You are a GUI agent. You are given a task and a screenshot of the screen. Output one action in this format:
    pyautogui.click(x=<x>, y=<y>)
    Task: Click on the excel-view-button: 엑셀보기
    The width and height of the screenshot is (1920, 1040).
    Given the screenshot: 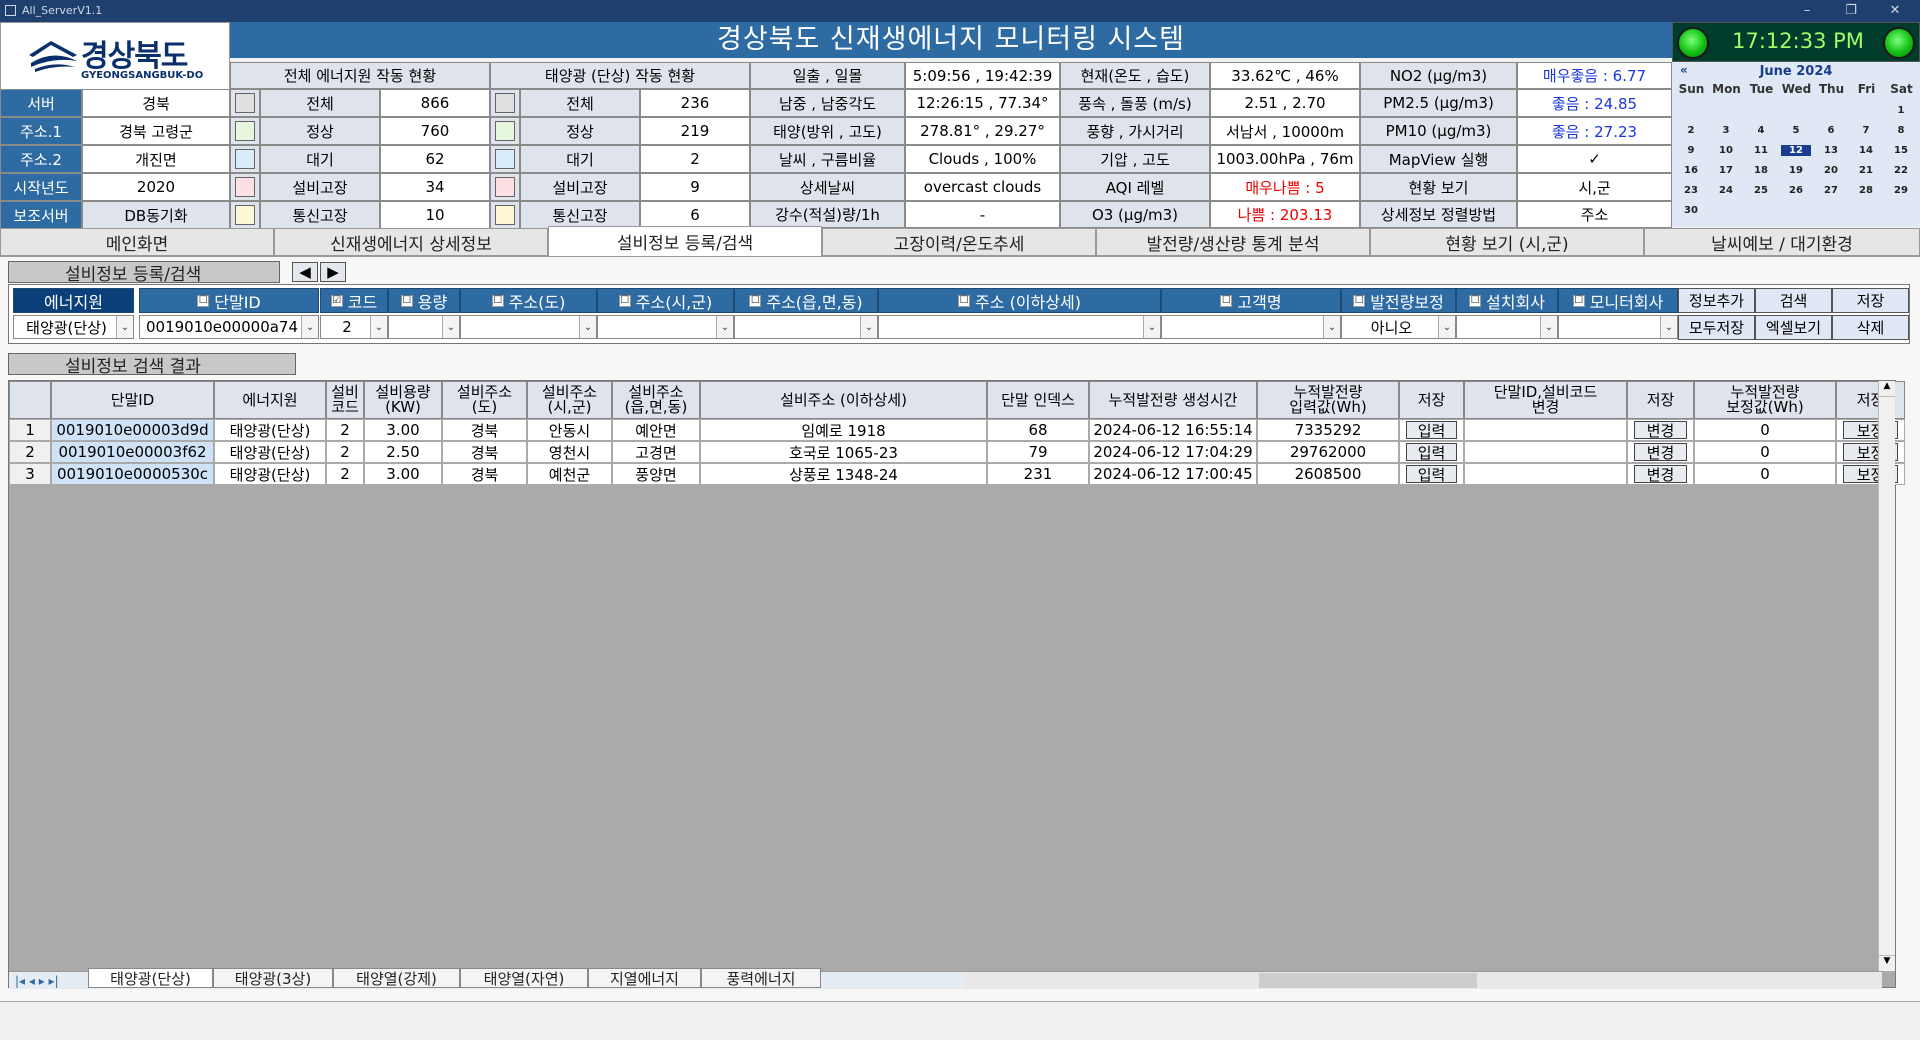 What is the action you would take?
    pyautogui.click(x=1793, y=327)
    